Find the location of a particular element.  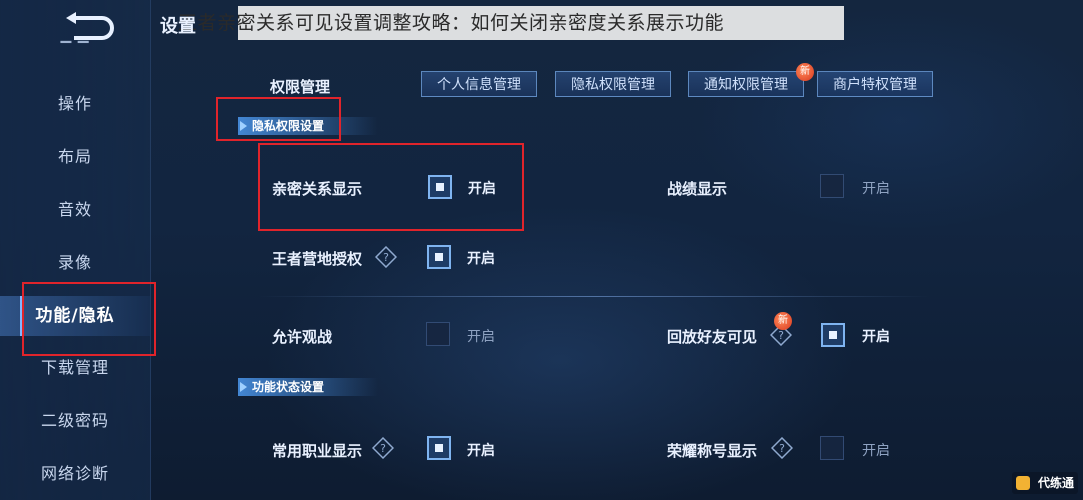

honor-title-state: 开启 is located at coordinates (876, 451).